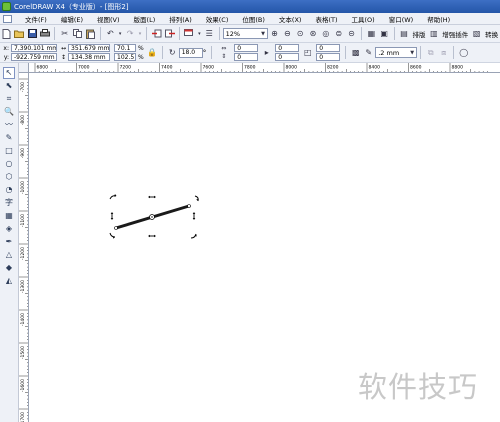 This screenshot has height=422, width=500. Describe the element at coordinates (7, 18) in the screenshot. I see `document-icon` at that location.